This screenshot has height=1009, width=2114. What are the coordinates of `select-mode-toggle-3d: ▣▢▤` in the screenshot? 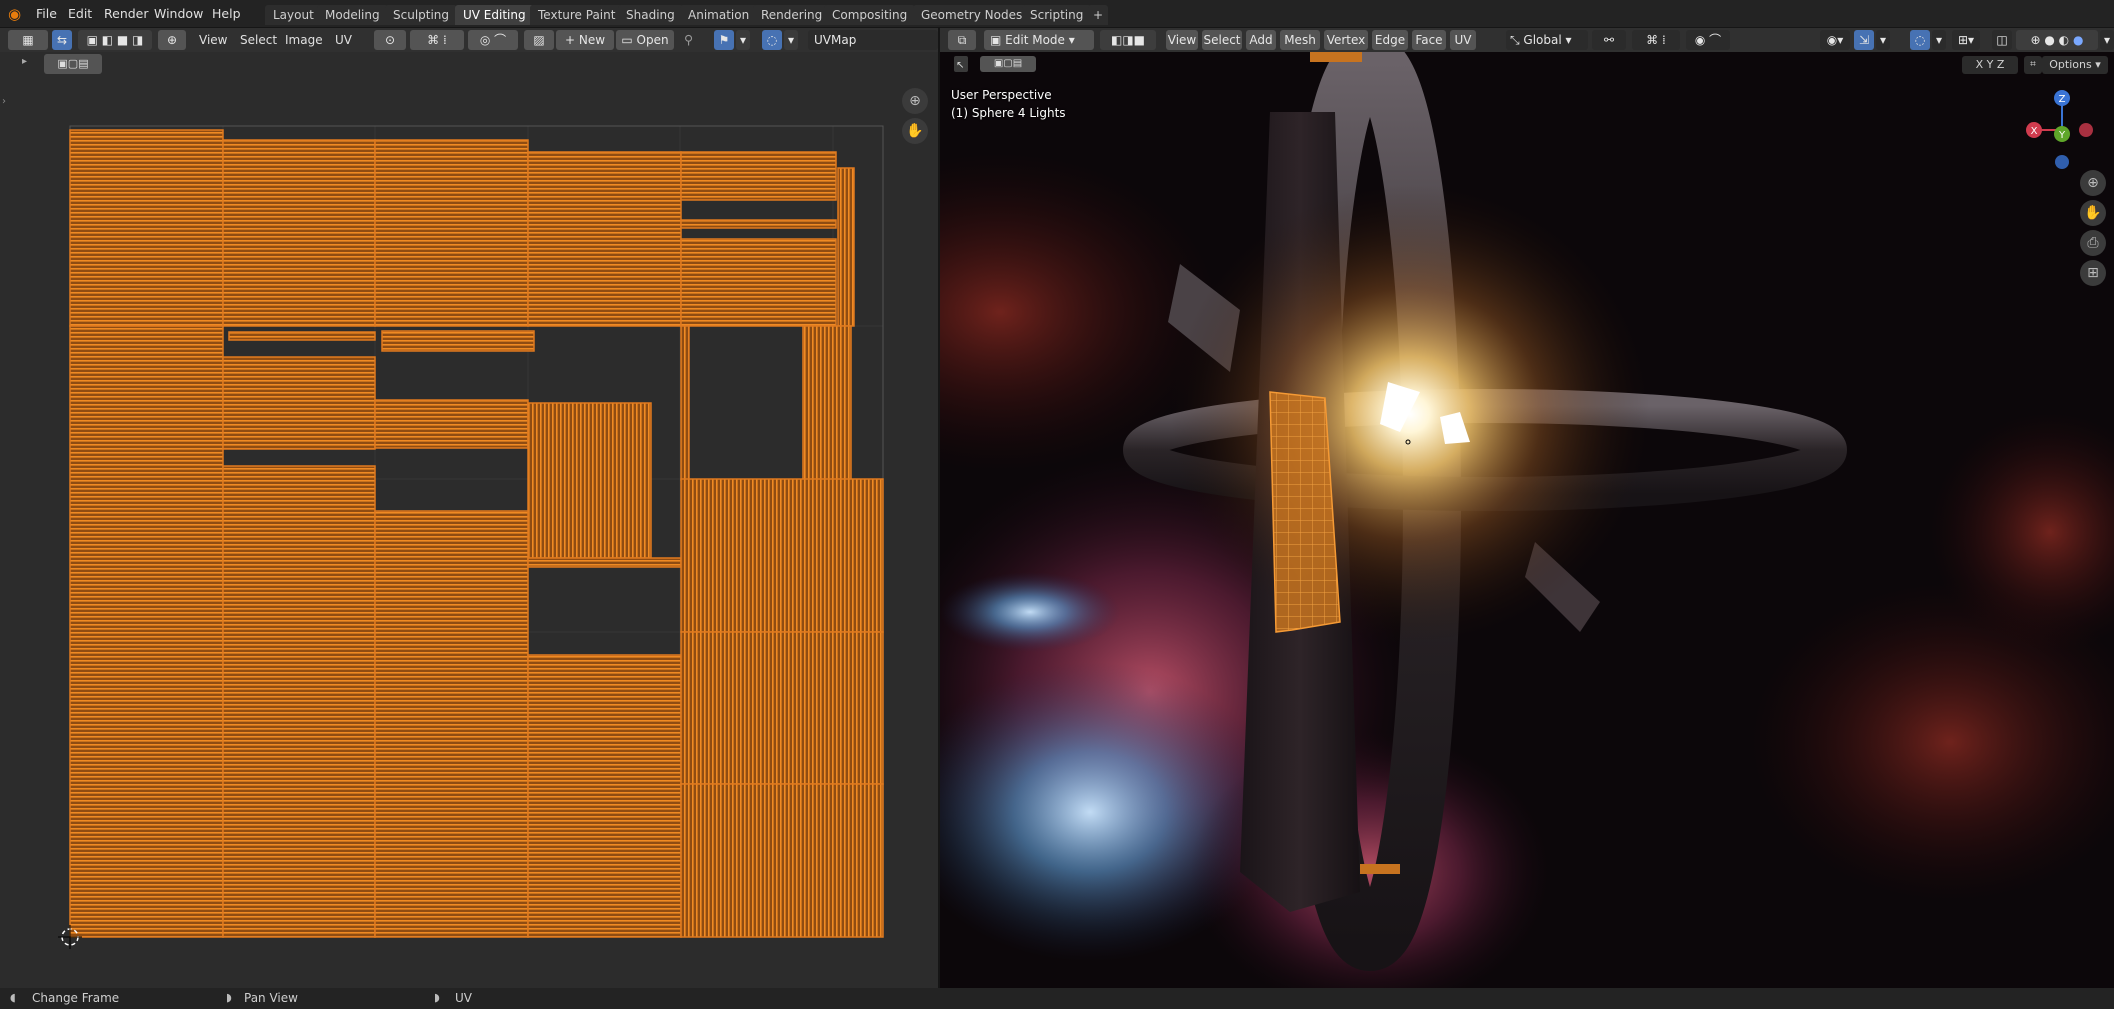 It's located at (1008, 64).